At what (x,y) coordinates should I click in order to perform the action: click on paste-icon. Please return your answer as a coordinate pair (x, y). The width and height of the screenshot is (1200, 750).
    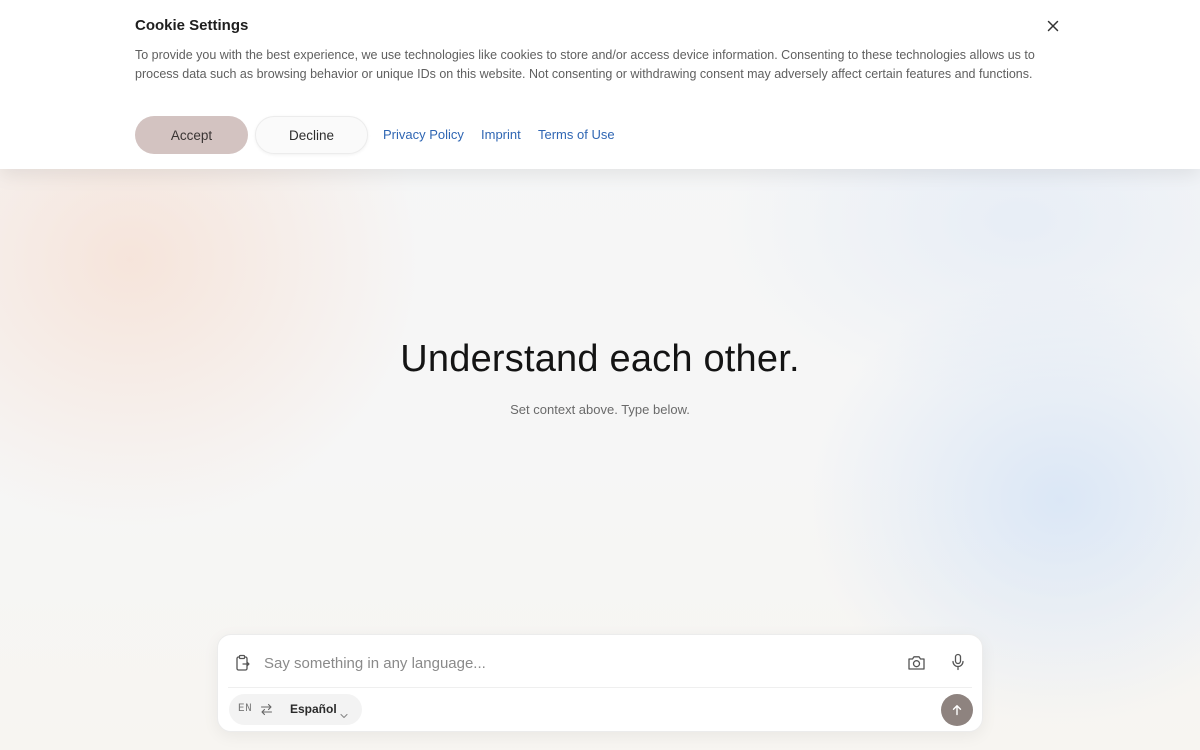
    Looking at the image, I should click on (243, 663).